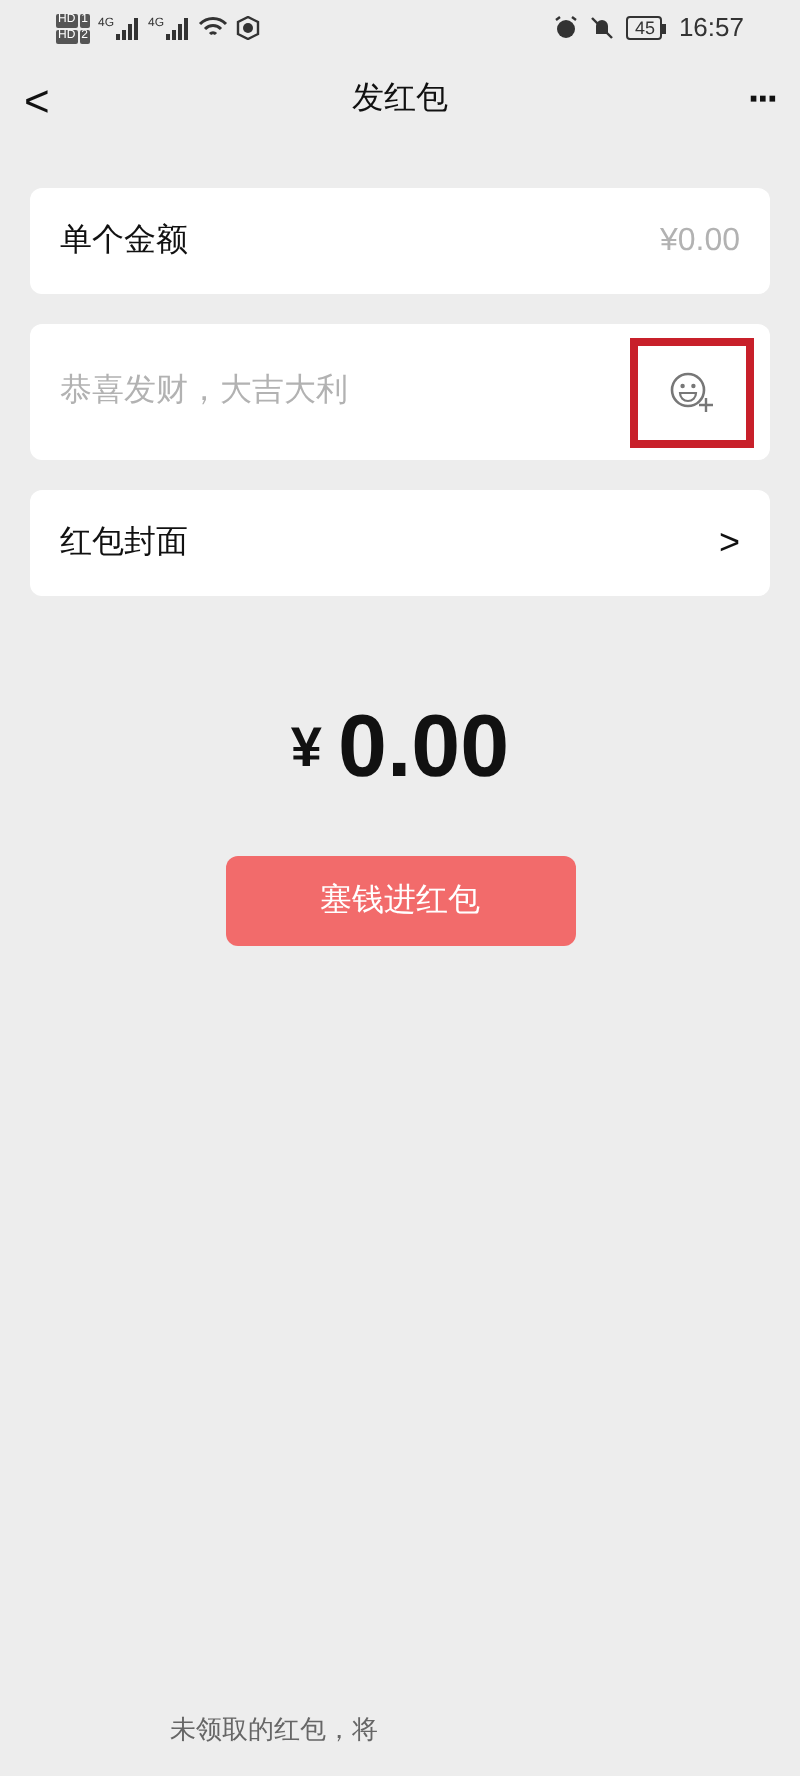 This screenshot has width=800, height=1776. Describe the element at coordinates (124, 543) in the screenshot. I see `cover-label: 红包封面` at that location.